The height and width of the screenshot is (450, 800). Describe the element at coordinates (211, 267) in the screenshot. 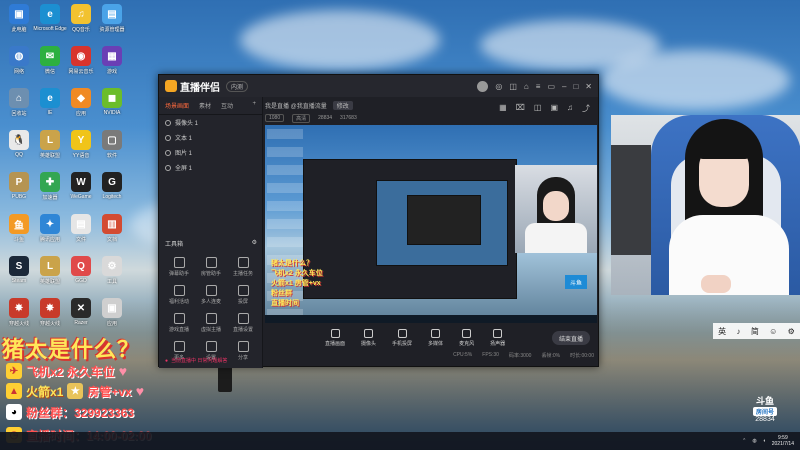

I see `tool-item: 房管助手` at that location.